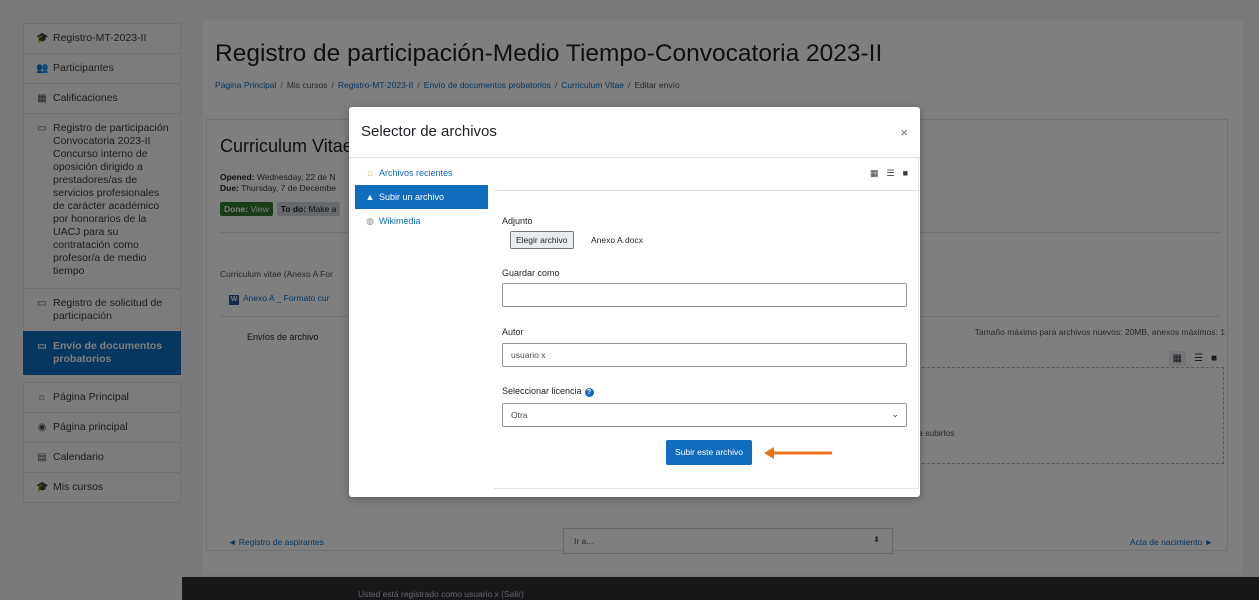 This screenshot has height=600, width=1259. Describe the element at coordinates (429, 131) in the screenshot. I see `modal-title: Selector de archivos` at that location.